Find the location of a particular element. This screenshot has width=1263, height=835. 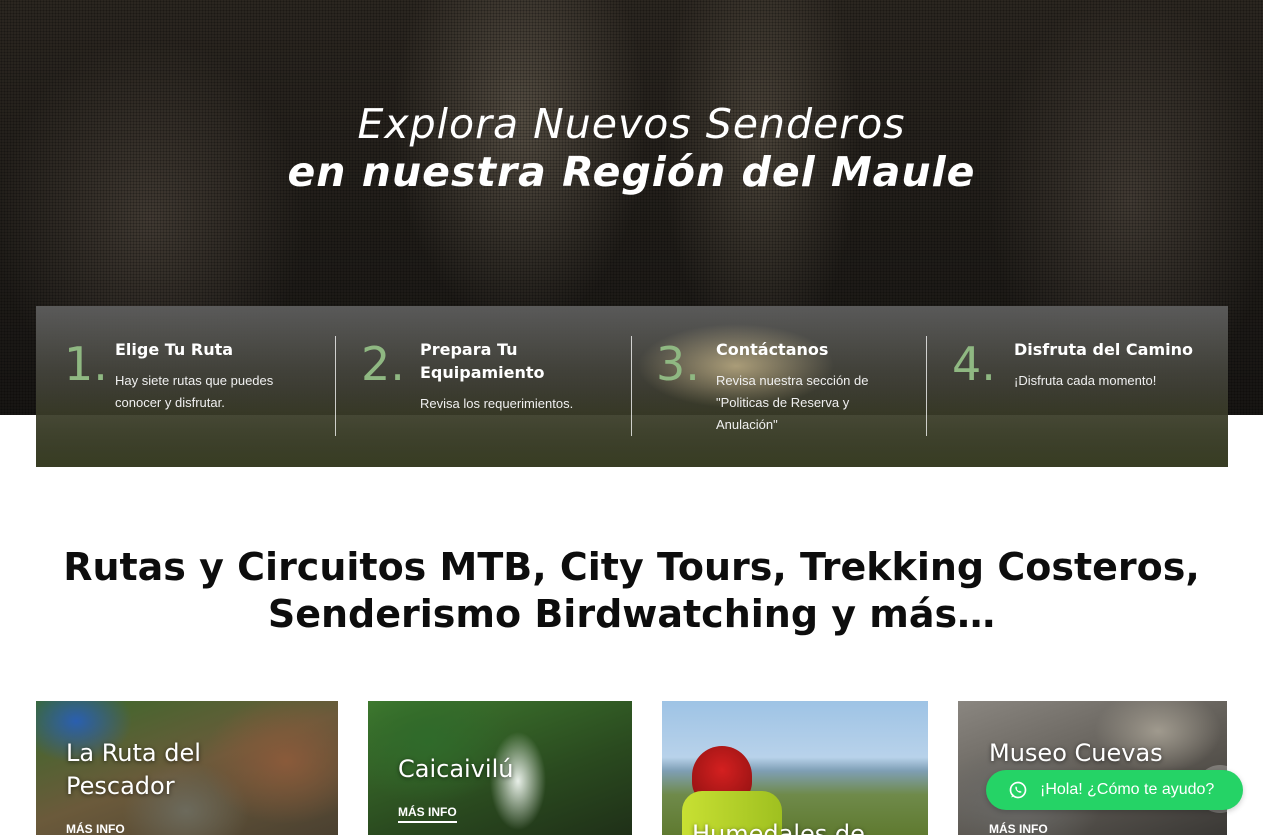

step-title: Disfruta del Camino is located at coordinates (1103, 349).